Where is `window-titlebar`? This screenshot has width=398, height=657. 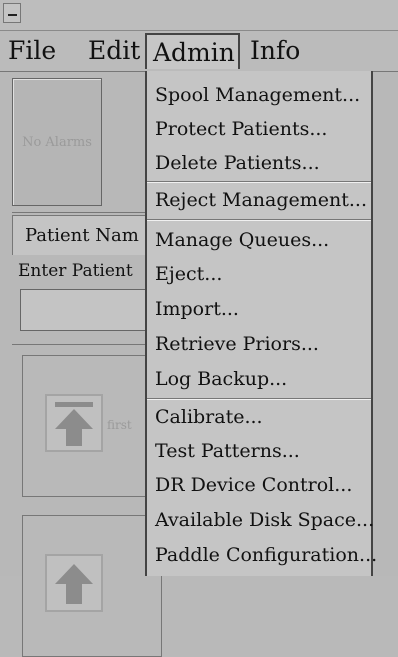
window-titlebar is located at coordinates (199, 15).